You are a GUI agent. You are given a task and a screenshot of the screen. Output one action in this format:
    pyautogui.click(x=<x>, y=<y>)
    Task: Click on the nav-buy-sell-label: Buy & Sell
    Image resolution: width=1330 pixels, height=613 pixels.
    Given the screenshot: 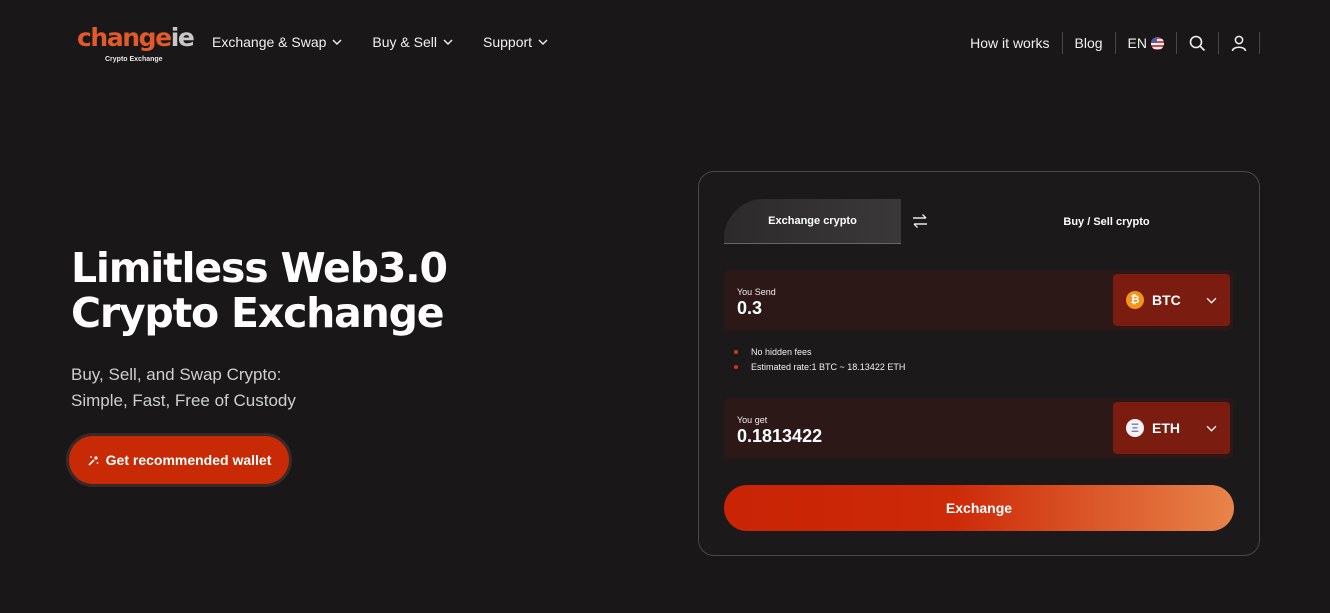 What is the action you would take?
    pyautogui.click(x=404, y=42)
    